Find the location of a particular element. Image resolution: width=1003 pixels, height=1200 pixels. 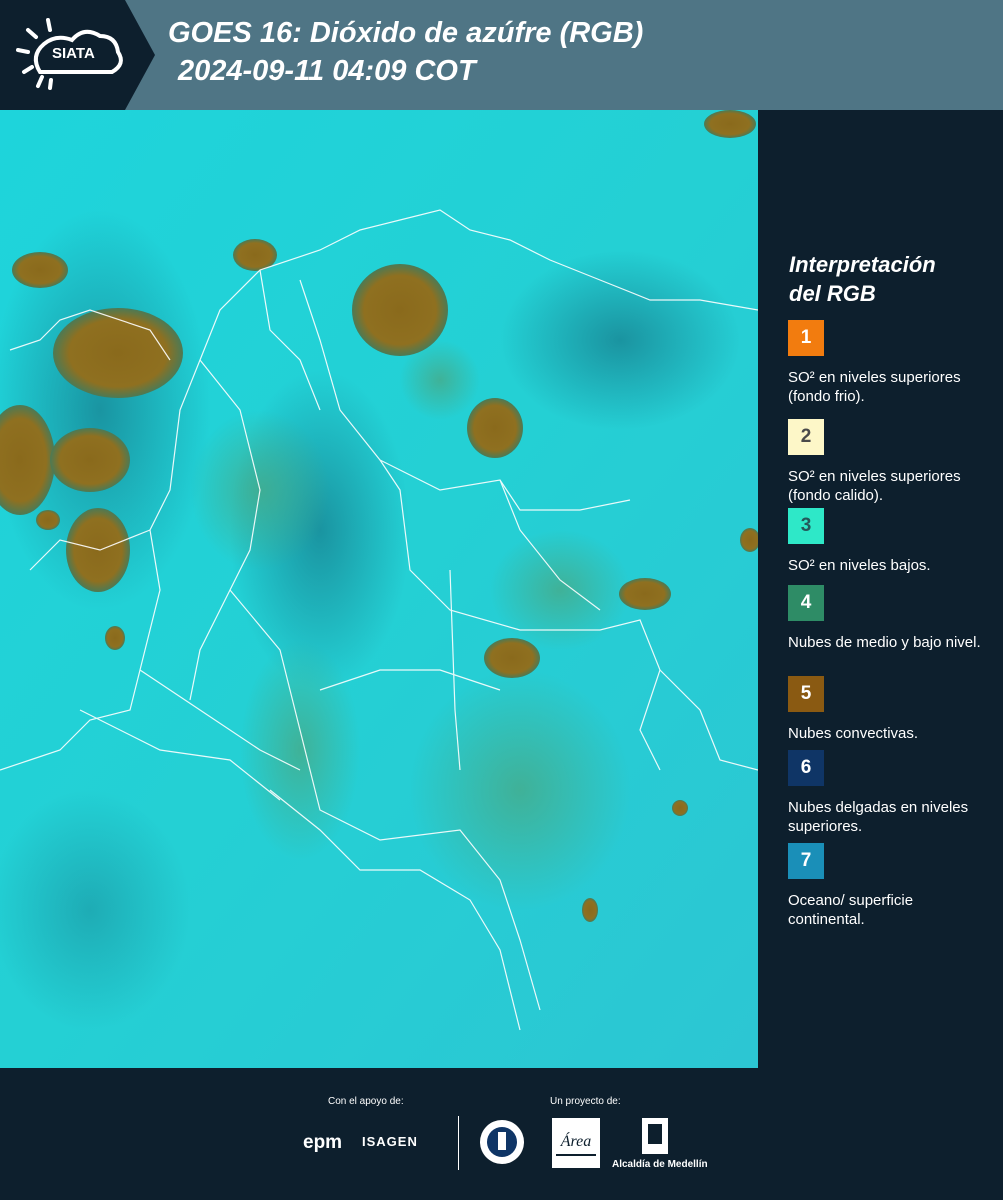

footer-divider is located at coordinates (458, 1143).